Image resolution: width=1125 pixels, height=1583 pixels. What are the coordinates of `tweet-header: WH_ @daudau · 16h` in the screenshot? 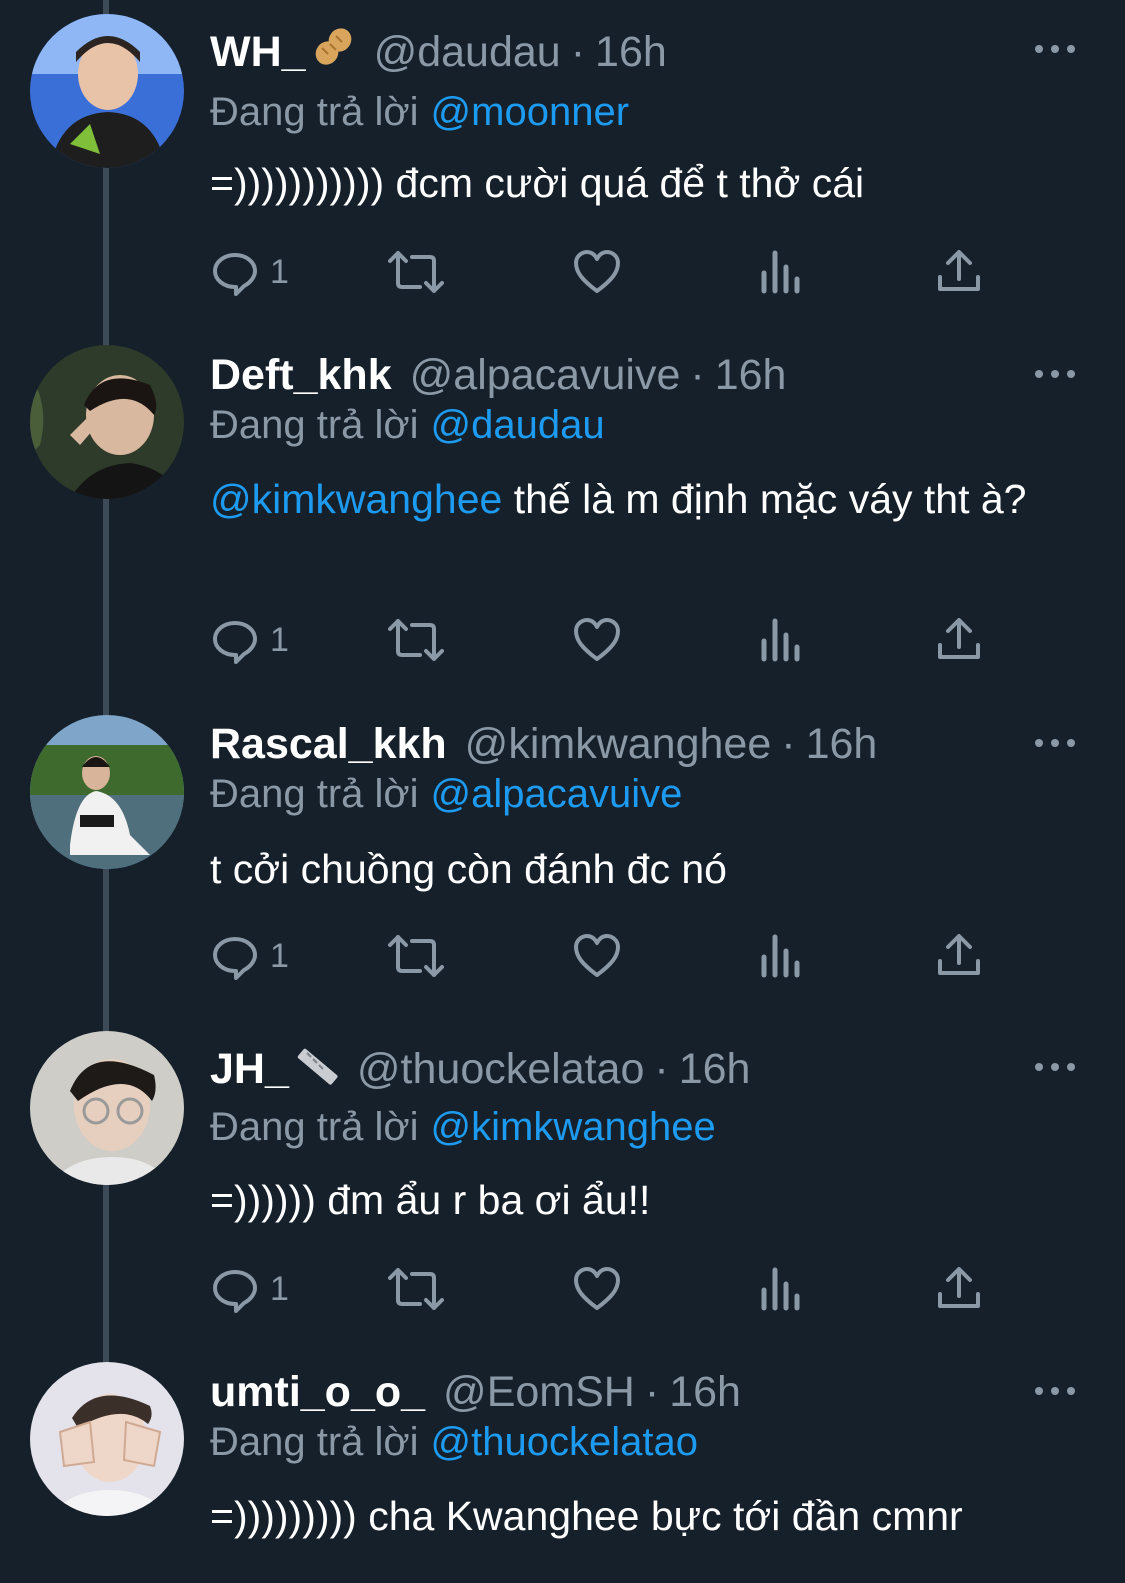 It's located at (612, 52).